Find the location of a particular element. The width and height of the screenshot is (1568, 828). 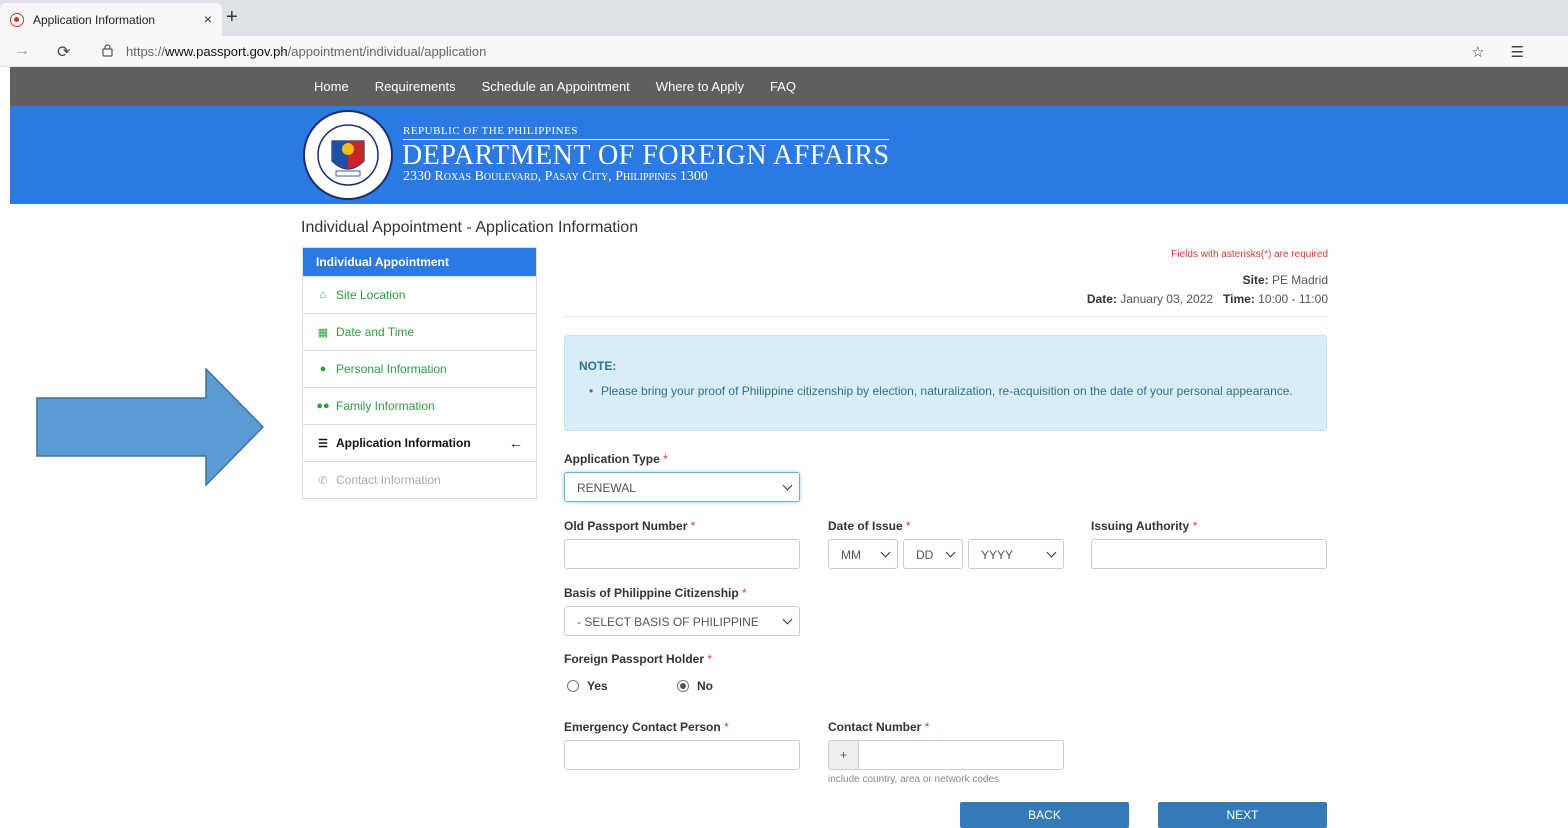

lock-icon is located at coordinates (107, 50).